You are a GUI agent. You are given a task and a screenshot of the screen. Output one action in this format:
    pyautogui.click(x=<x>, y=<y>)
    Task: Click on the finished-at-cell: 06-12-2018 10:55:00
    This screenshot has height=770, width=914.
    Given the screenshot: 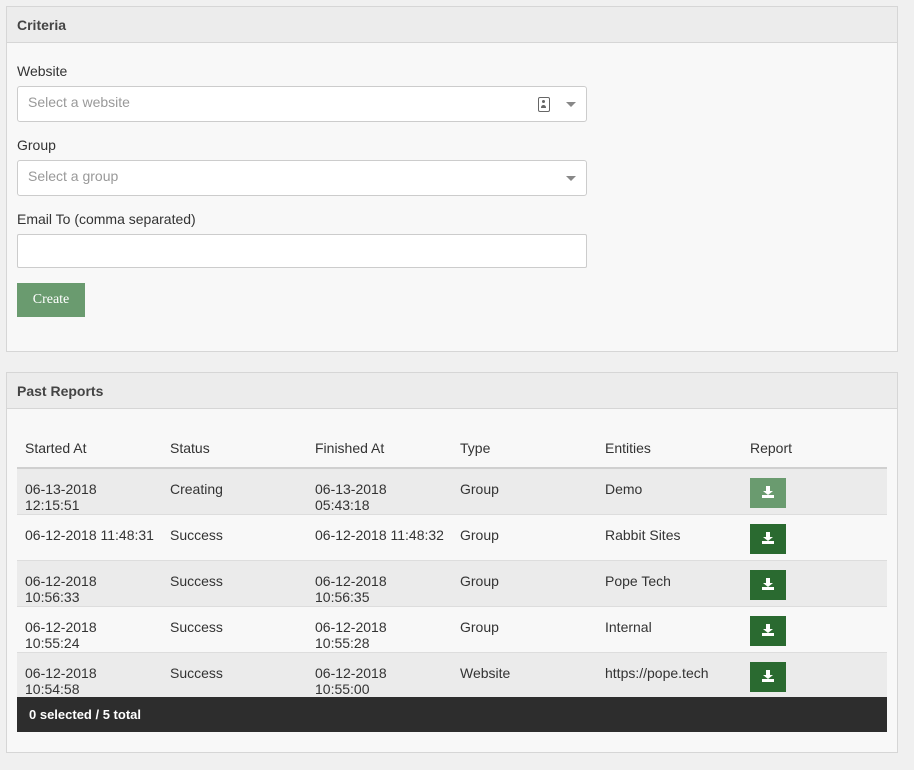 What is the action you would take?
    pyautogui.click(x=379, y=674)
    